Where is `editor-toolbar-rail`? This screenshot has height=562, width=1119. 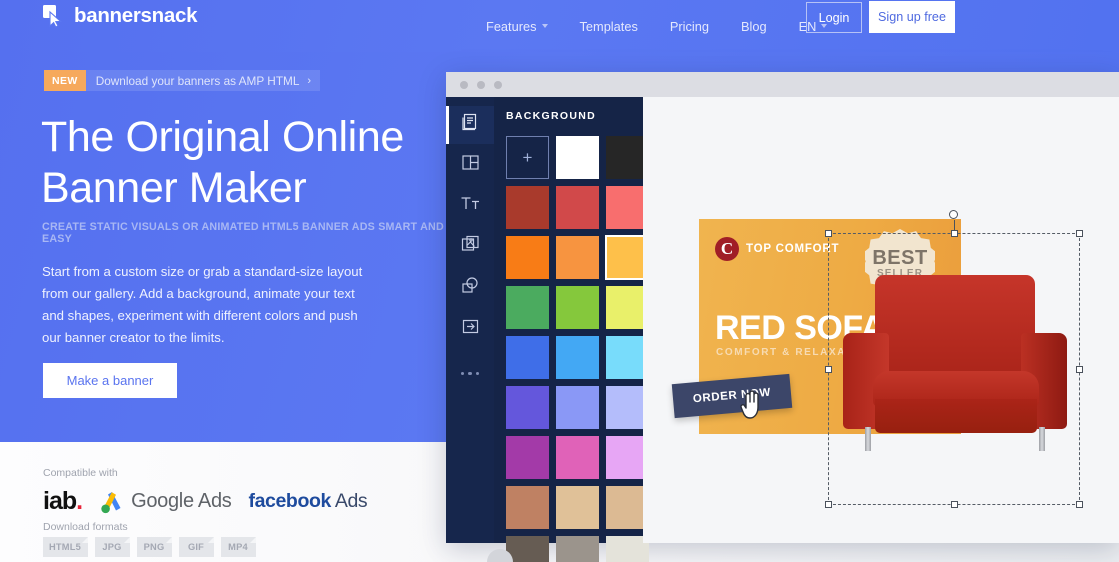
editor-toolbar-rail is located at coordinates (470, 320).